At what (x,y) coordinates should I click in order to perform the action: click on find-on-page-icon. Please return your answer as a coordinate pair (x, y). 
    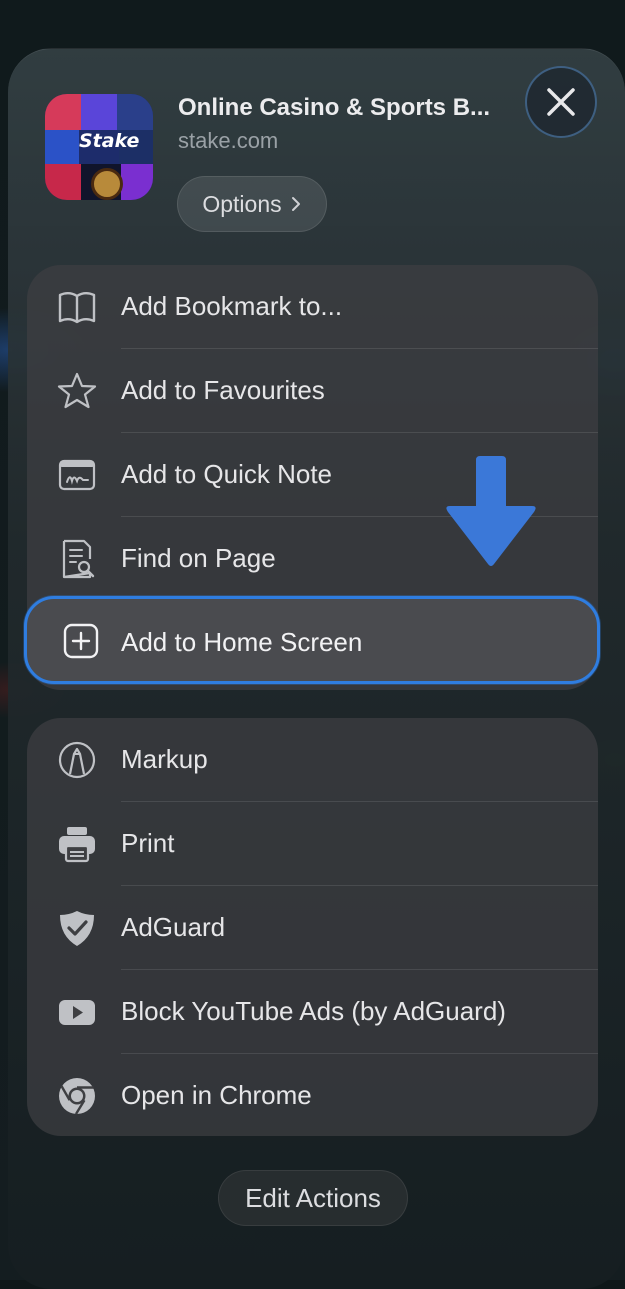
    Looking at the image, I should click on (78, 559).